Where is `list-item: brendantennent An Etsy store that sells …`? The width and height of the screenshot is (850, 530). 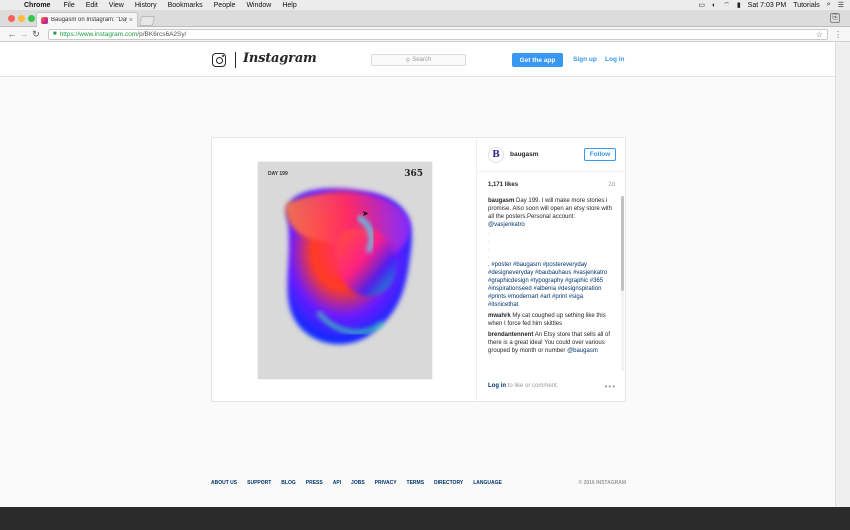 list-item: brendantennent An Etsy store that sells … is located at coordinates (550, 343).